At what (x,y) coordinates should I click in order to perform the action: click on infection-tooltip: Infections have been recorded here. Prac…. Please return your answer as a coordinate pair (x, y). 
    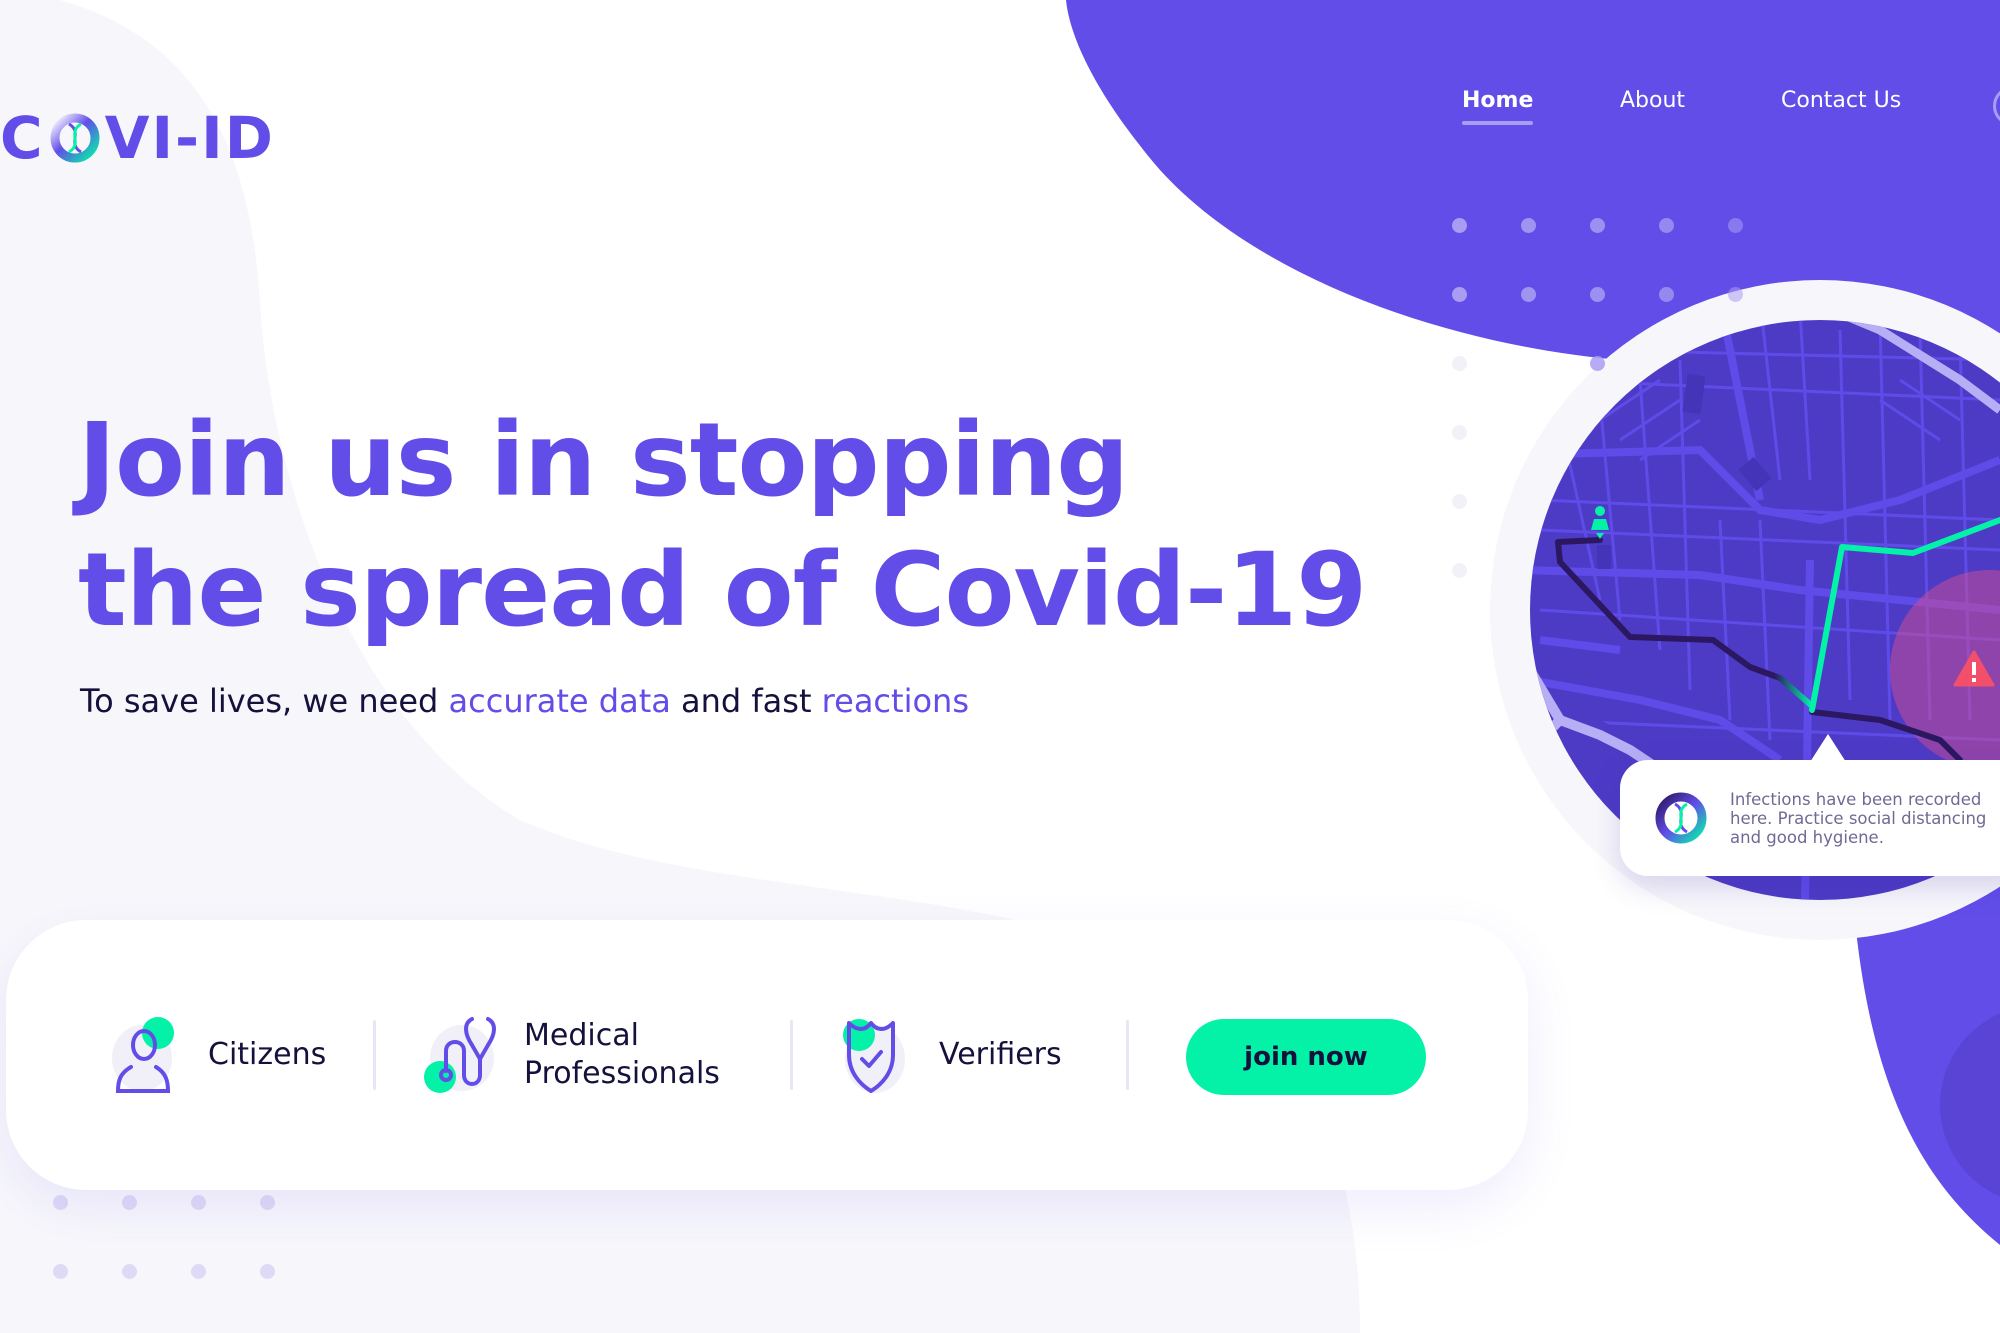
    Looking at the image, I should click on (1810, 805).